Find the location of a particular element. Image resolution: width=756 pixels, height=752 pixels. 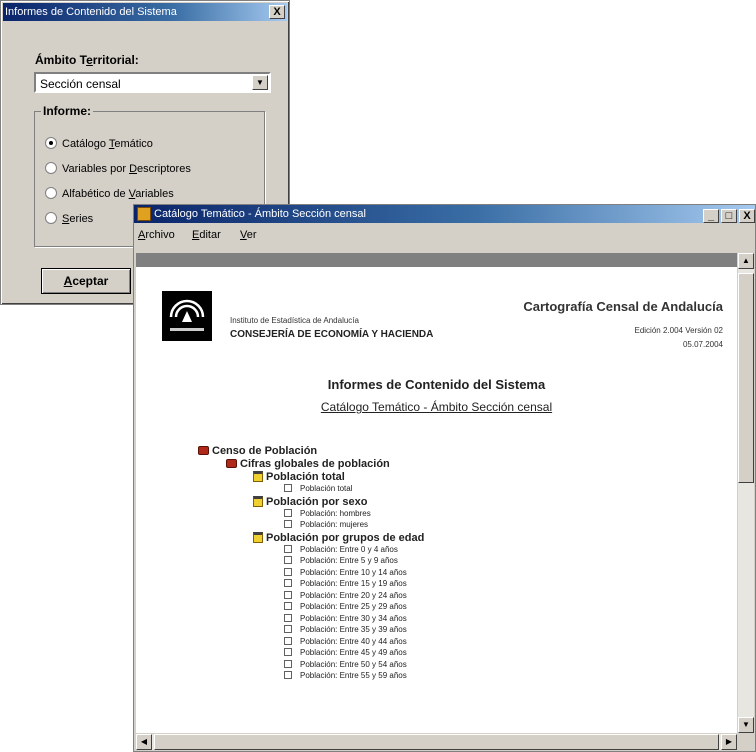

tree-item-level-3: Población total is located at coordinates (318, 488).